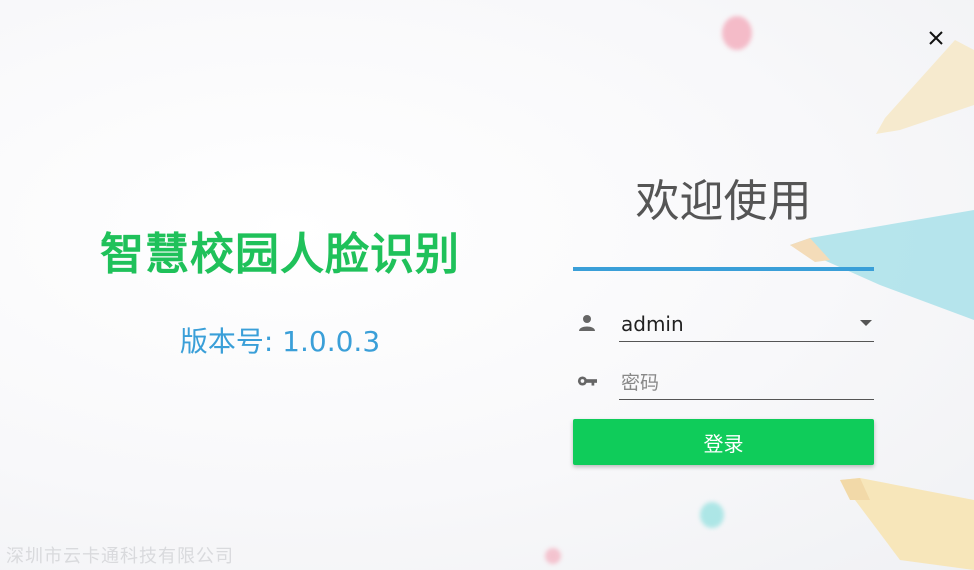 This screenshot has height=570, width=974. I want to click on welcome-heading: 欢迎使用, so click(723, 201).